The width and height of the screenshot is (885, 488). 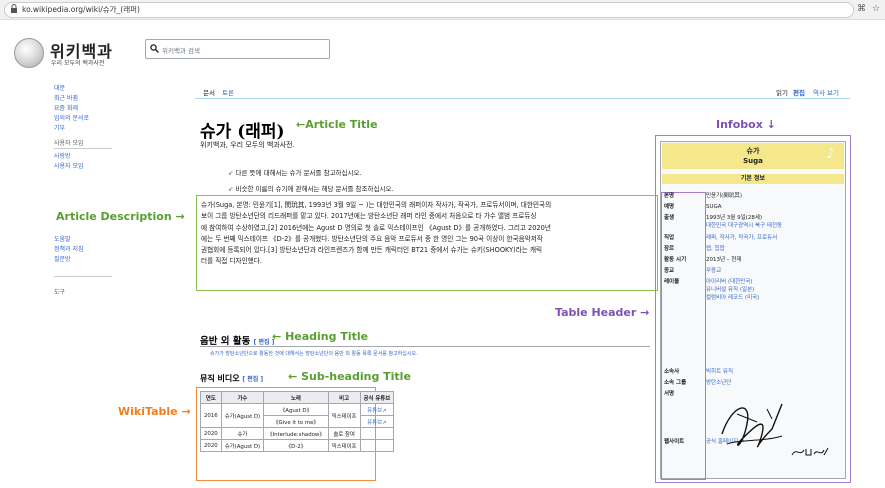 I want to click on command-icon: ⌘, so click(x=861, y=9).